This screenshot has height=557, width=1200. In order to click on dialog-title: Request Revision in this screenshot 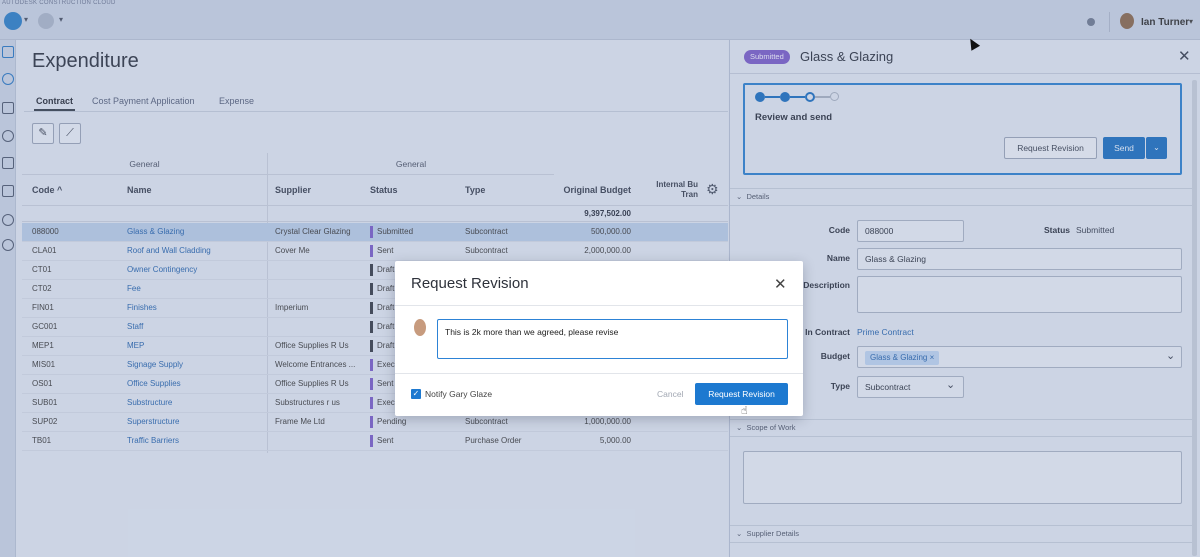, I will do `click(470, 283)`.